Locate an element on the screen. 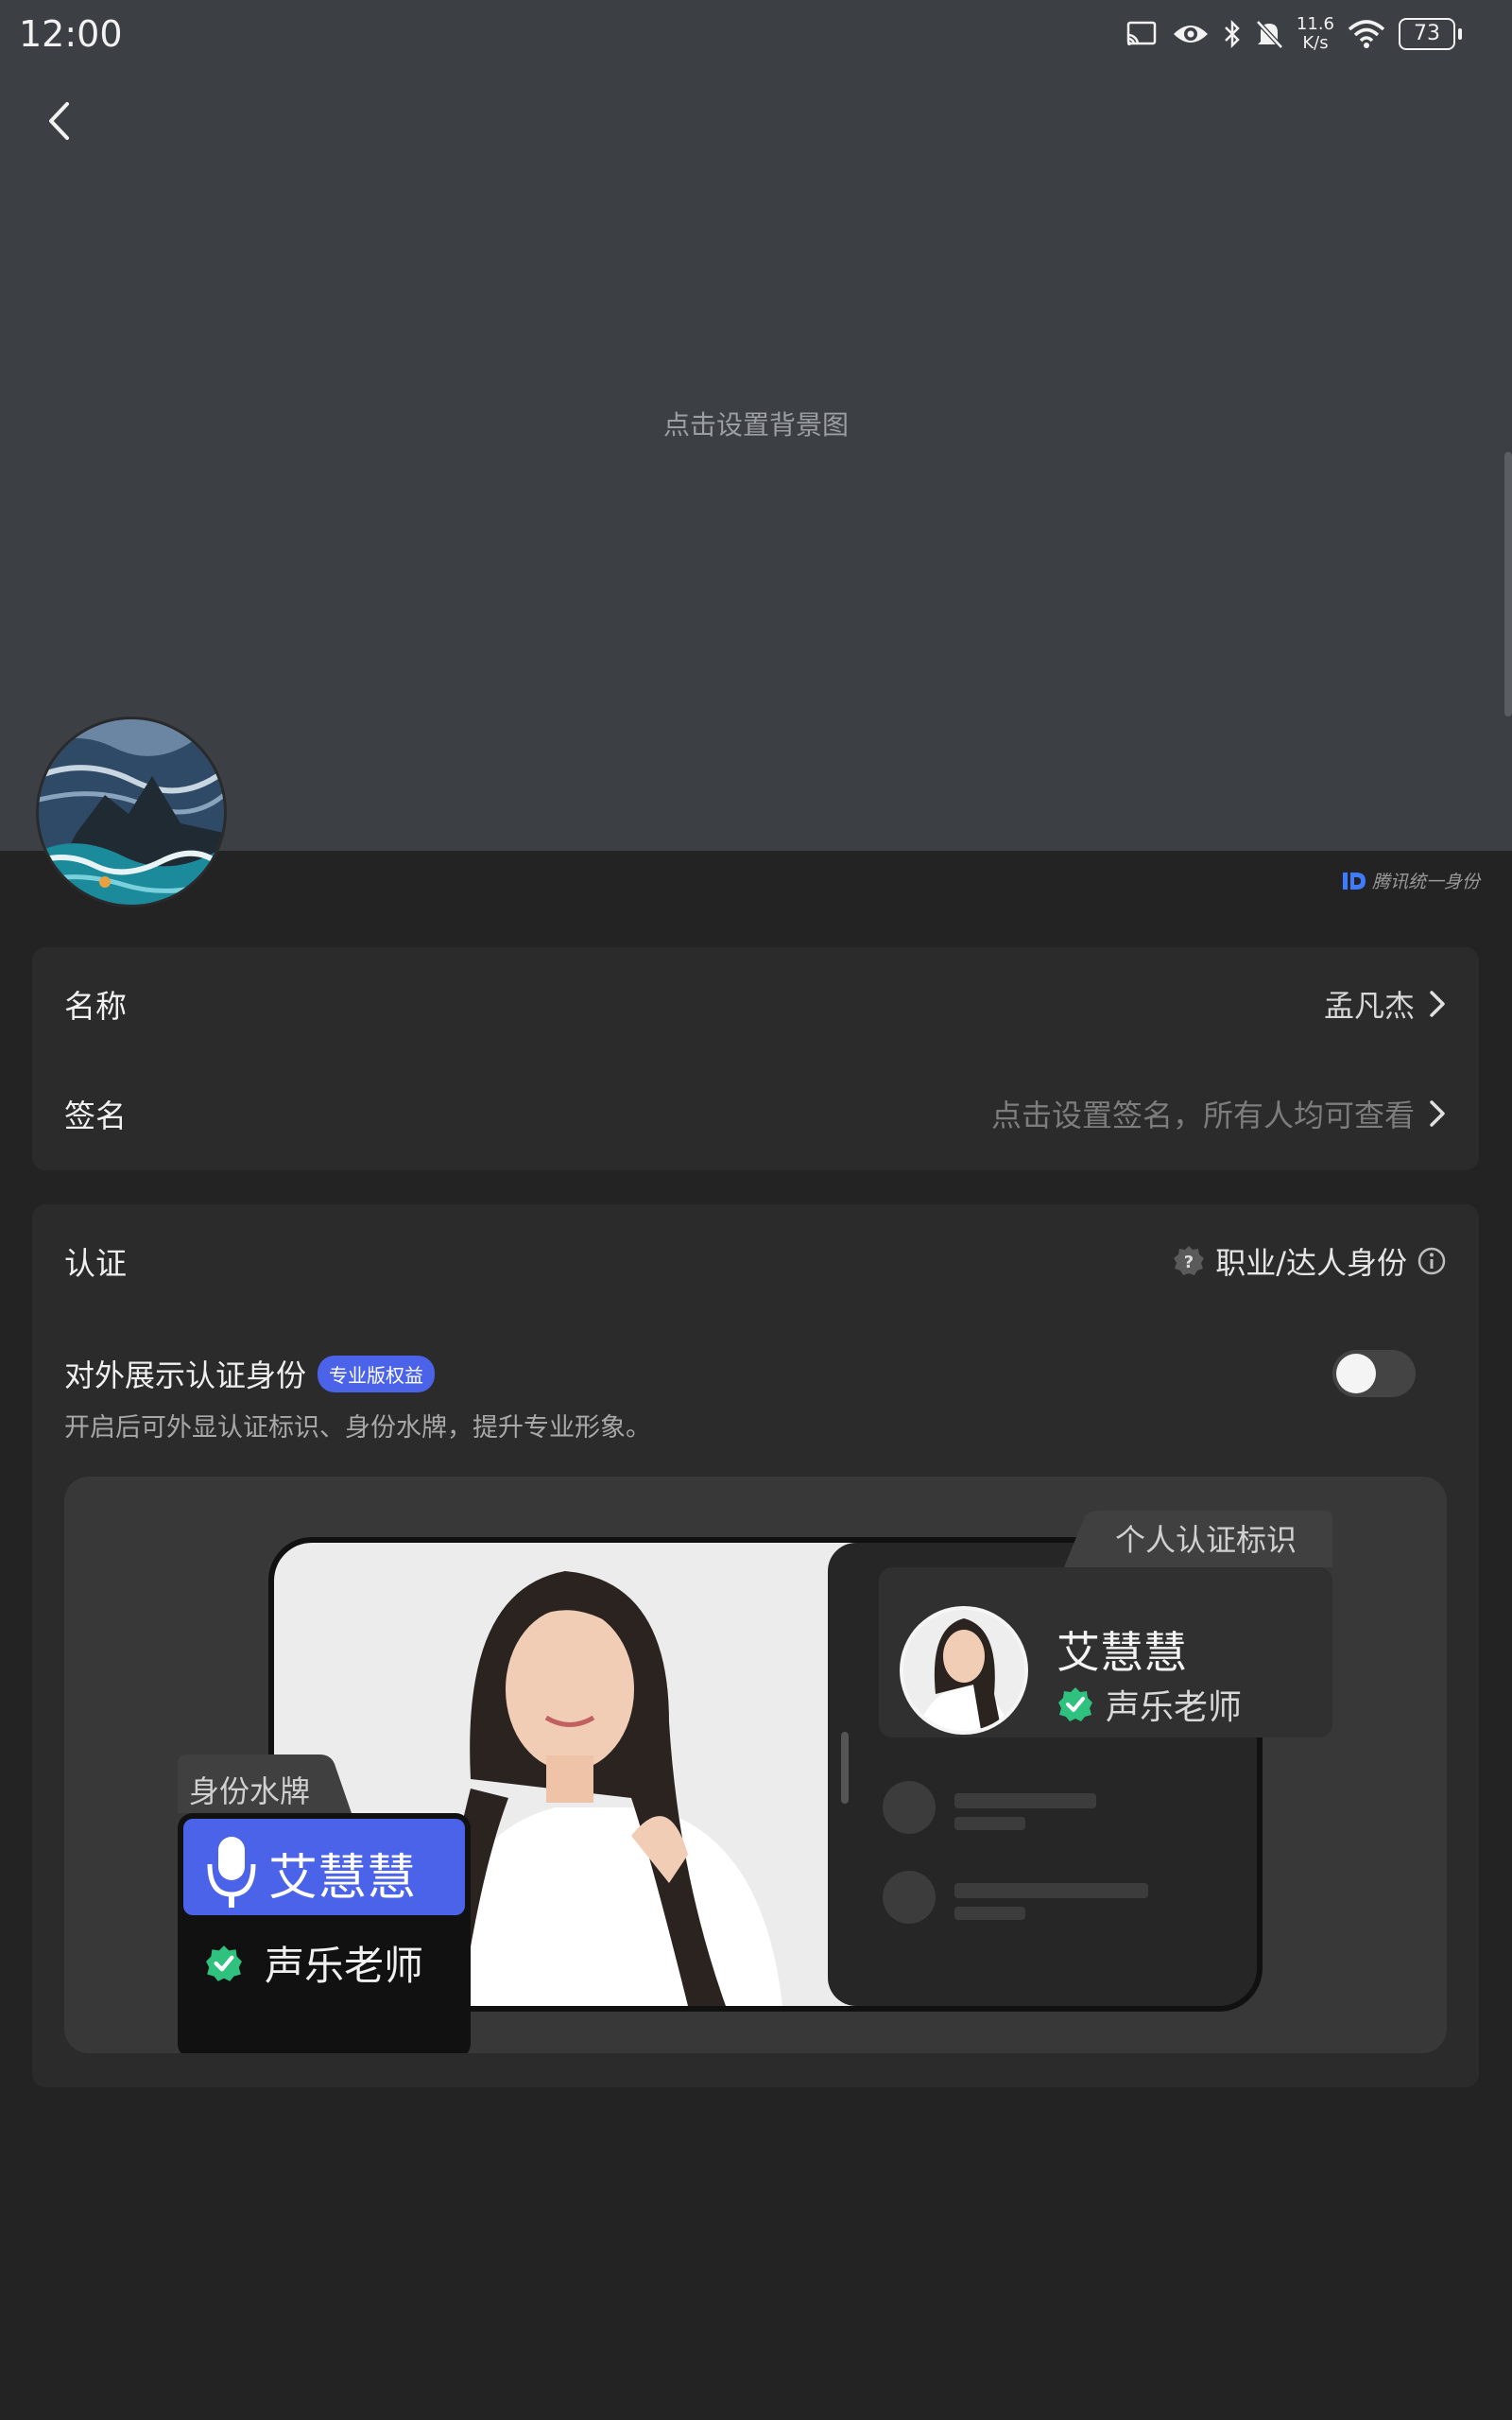  certification-row: 认证 ? 职业/达人身份 is located at coordinates (755, 1261).